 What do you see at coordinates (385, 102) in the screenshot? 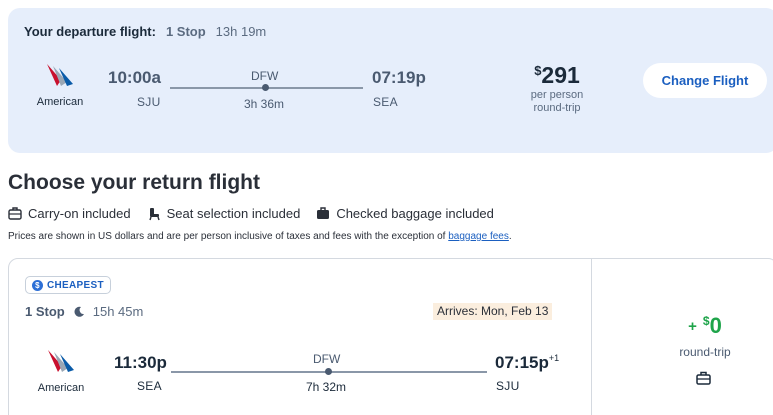
I see `departure-arrive-code: SEA` at bounding box center [385, 102].